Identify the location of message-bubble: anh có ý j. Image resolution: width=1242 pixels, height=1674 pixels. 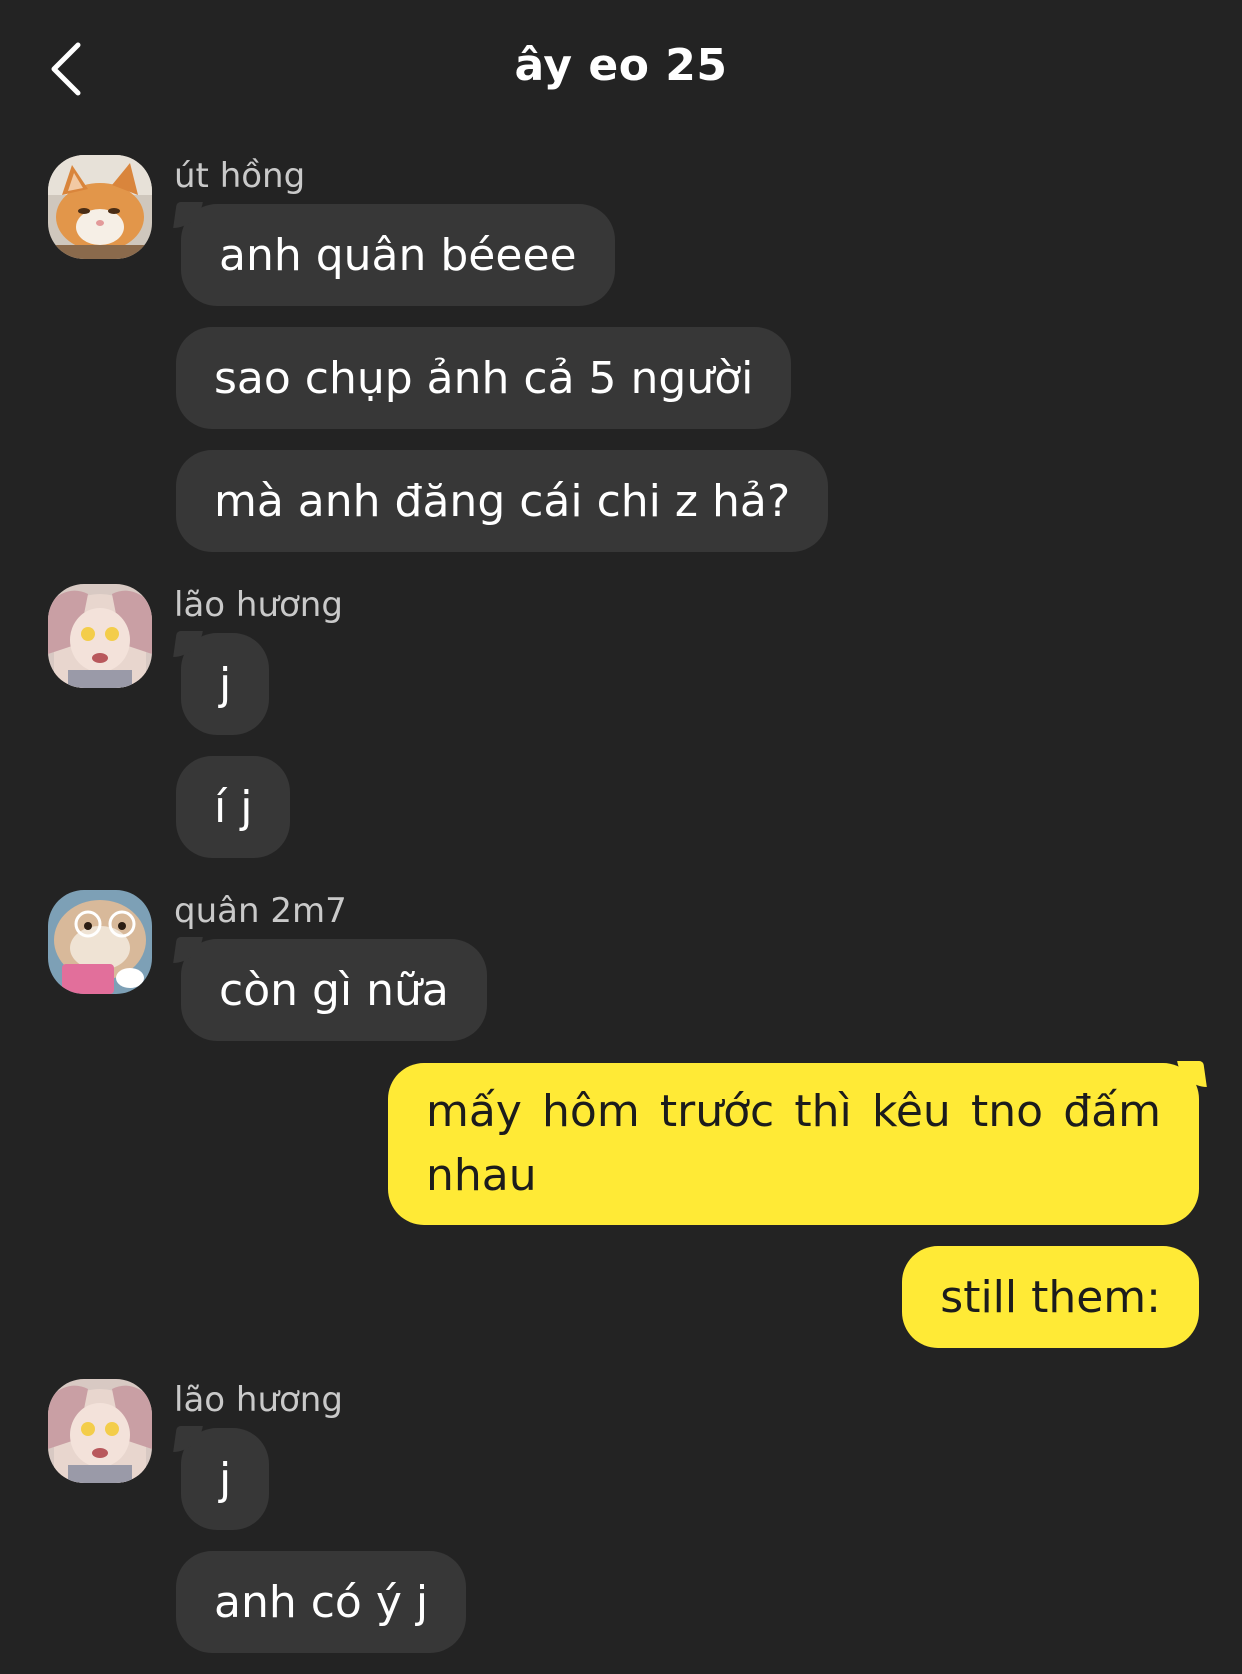
(321, 1602).